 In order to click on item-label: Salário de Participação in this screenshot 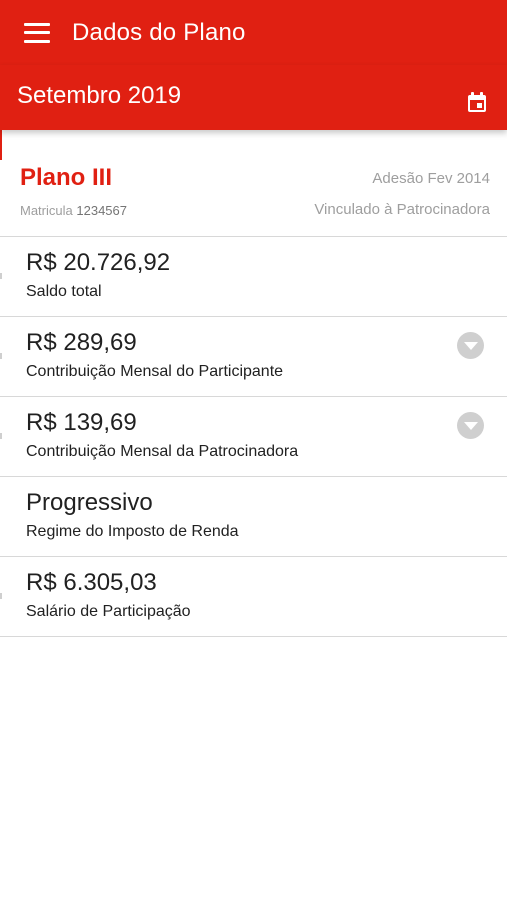, I will do `click(108, 611)`.